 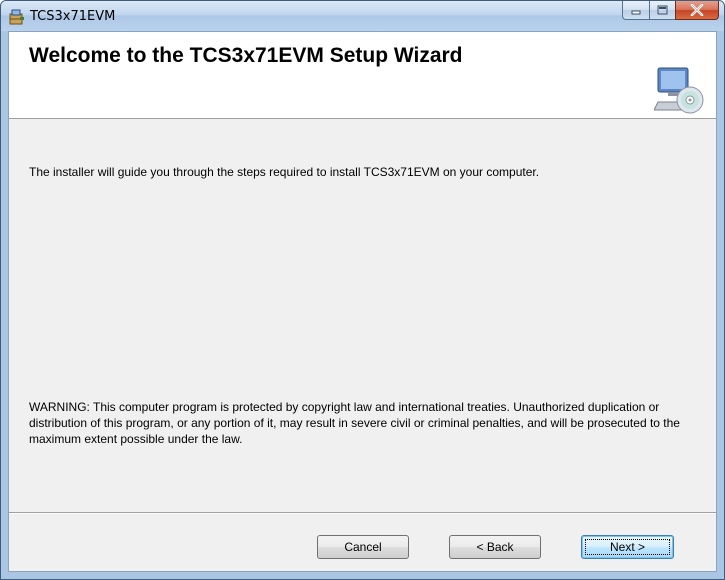 I want to click on title-bar: TCS3x71EVM, so click(x=362, y=16).